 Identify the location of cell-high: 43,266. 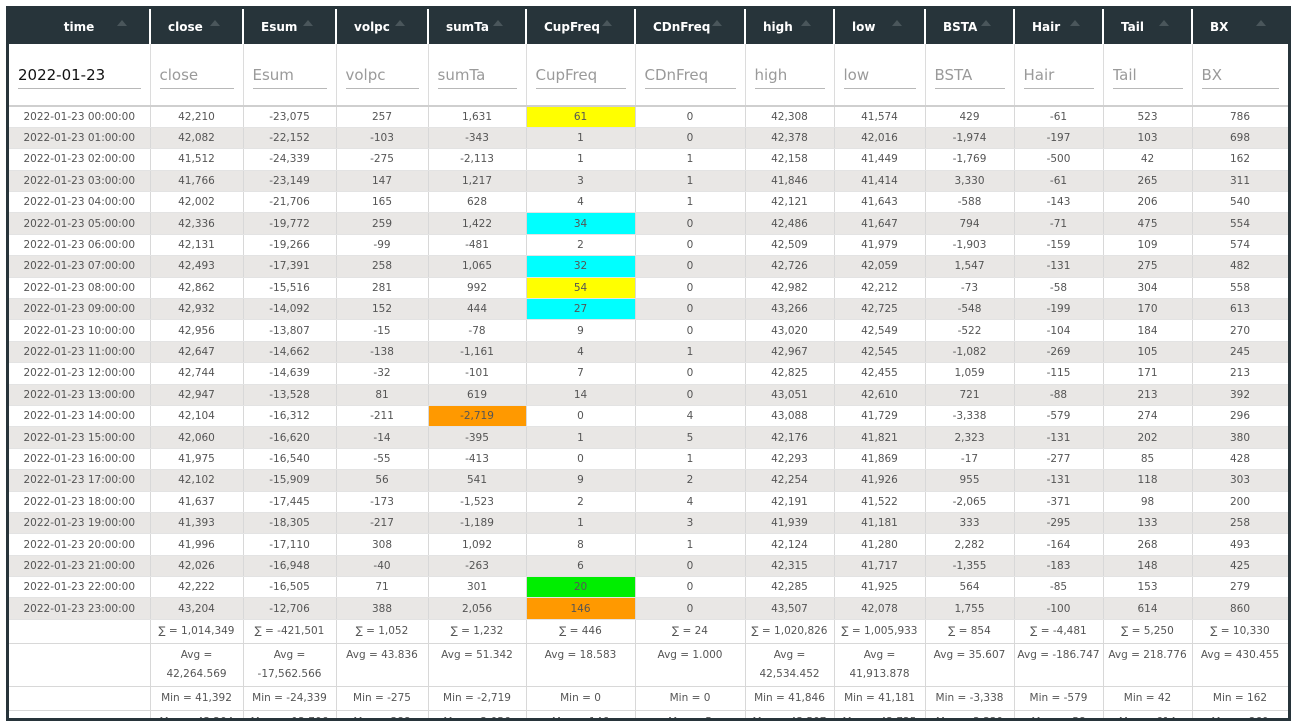
(790, 309).